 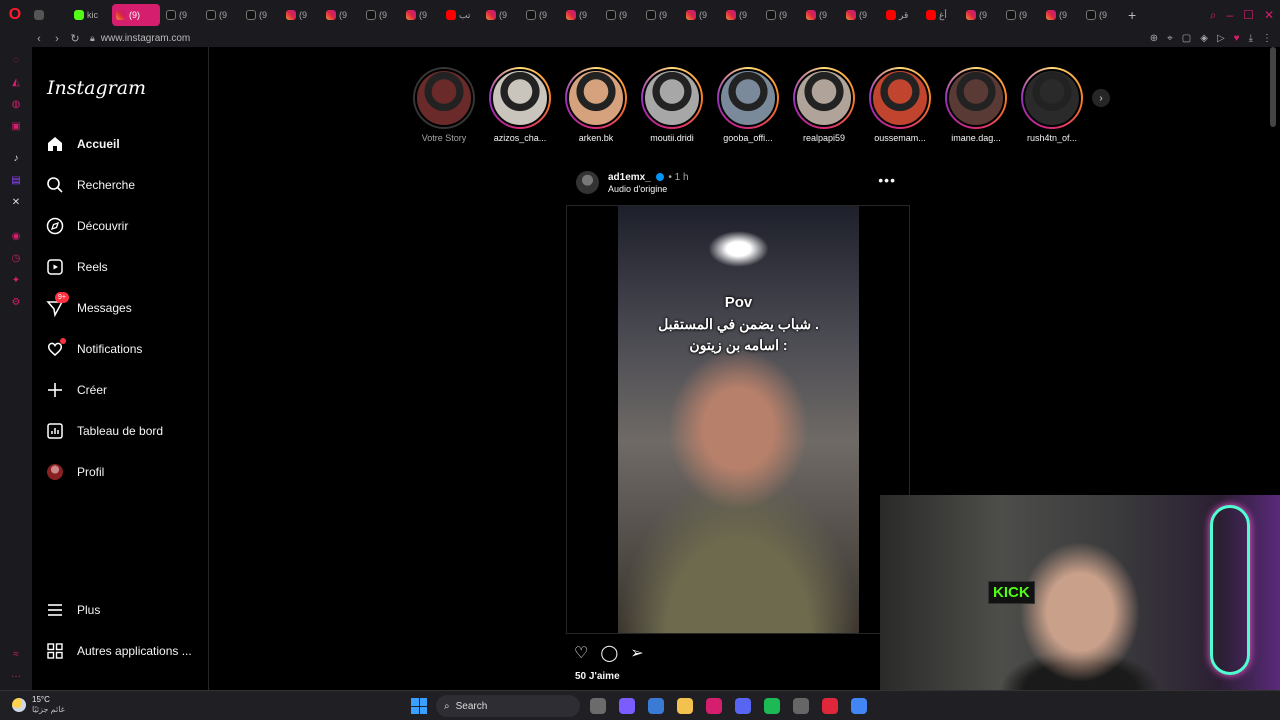 What do you see at coordinates (887, 180) in the screenshot?
I see `post-more-options-icon: •••` at bounding box center [887, 180].